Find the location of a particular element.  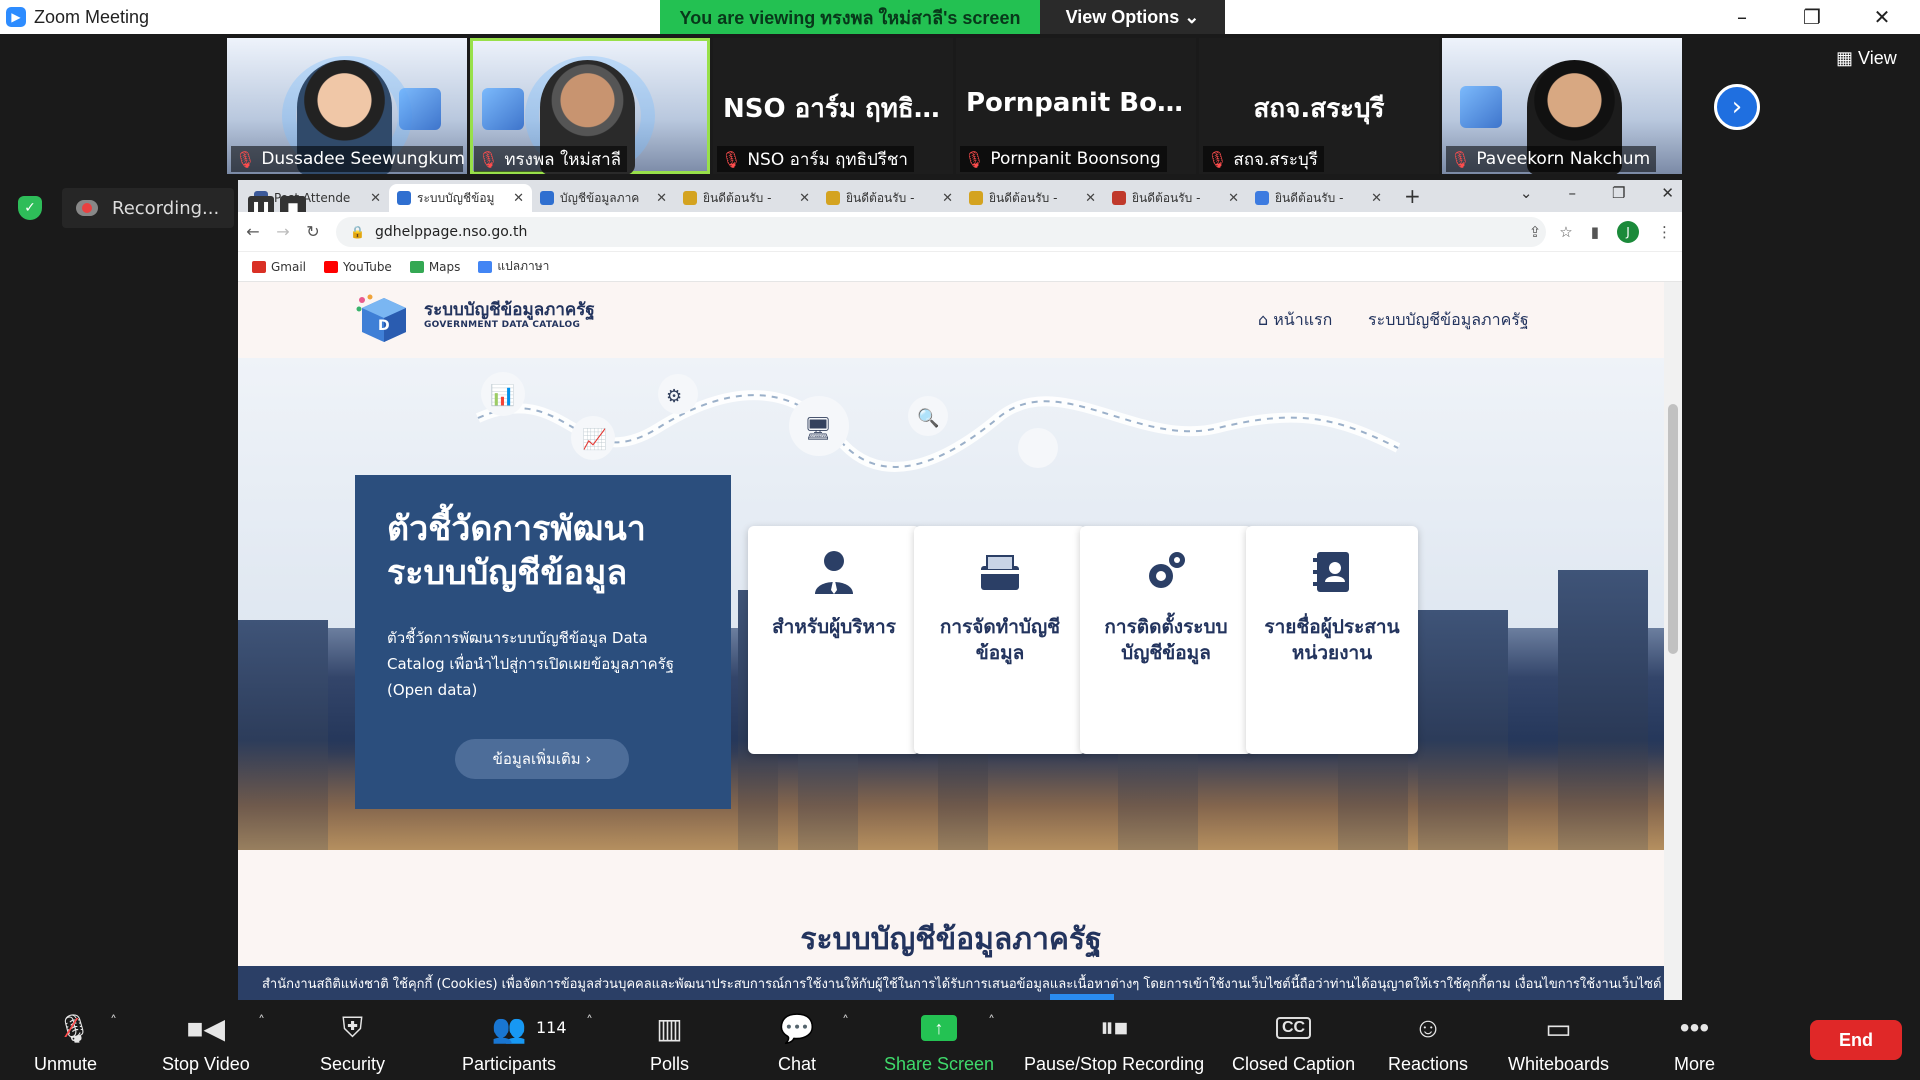

more-info-button: ข้อมูลเพิ่มเติม › is located at coordinates (542, 759).